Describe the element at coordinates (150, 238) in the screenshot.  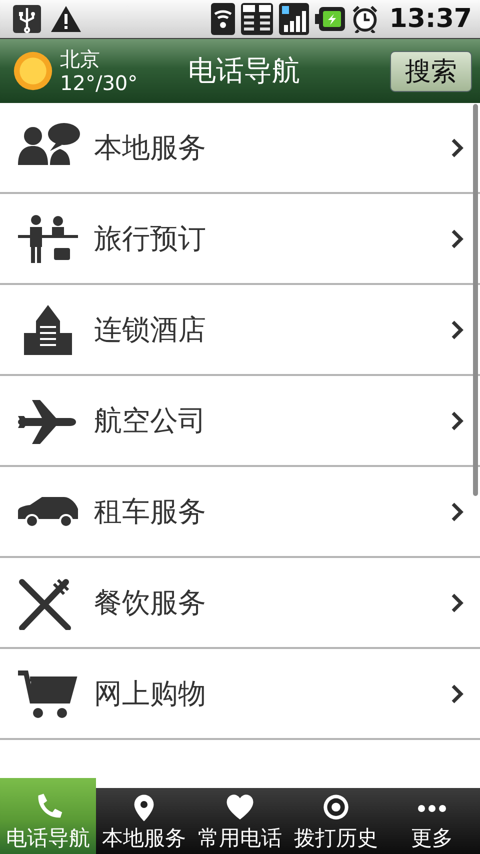
I see `menu-label: 旅行预订` at that location.